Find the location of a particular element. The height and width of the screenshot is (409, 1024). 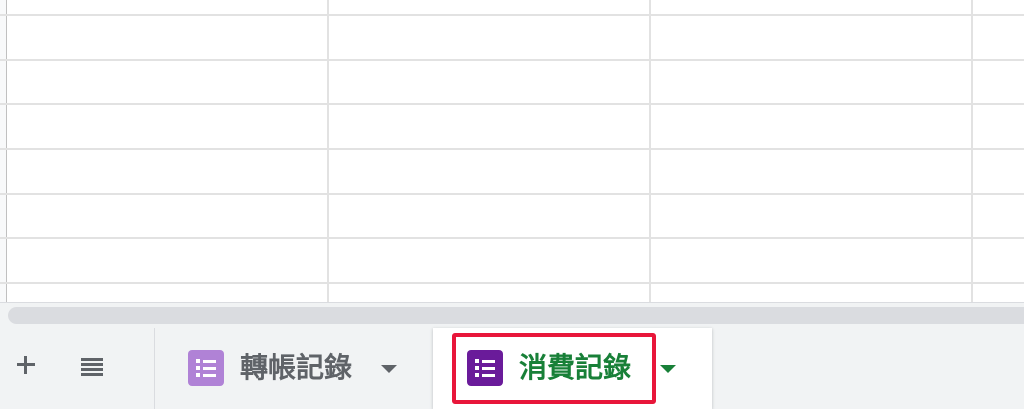

column-gridline is located at coordinates (972, 151).